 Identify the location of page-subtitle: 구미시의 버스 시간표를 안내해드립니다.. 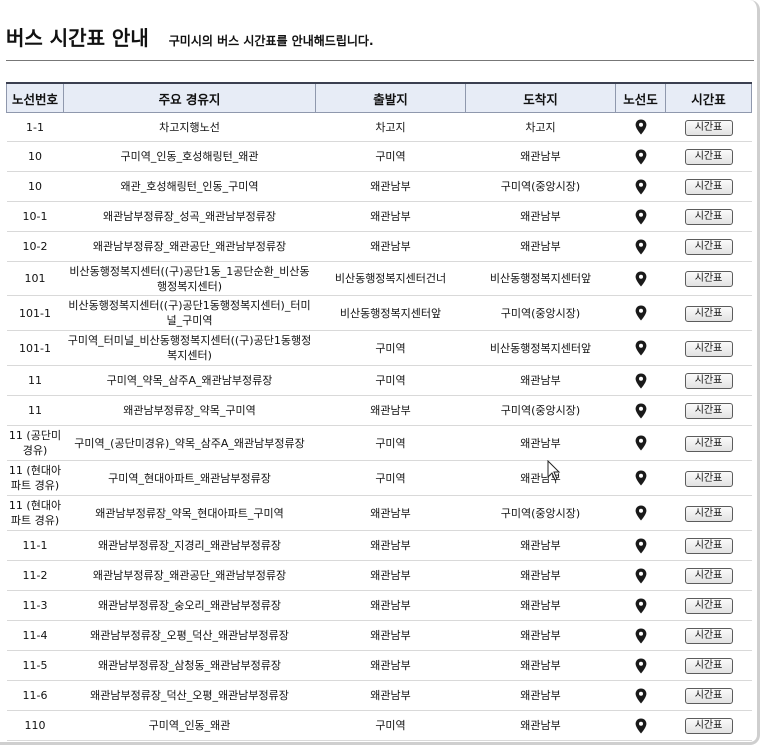
(271, 41).